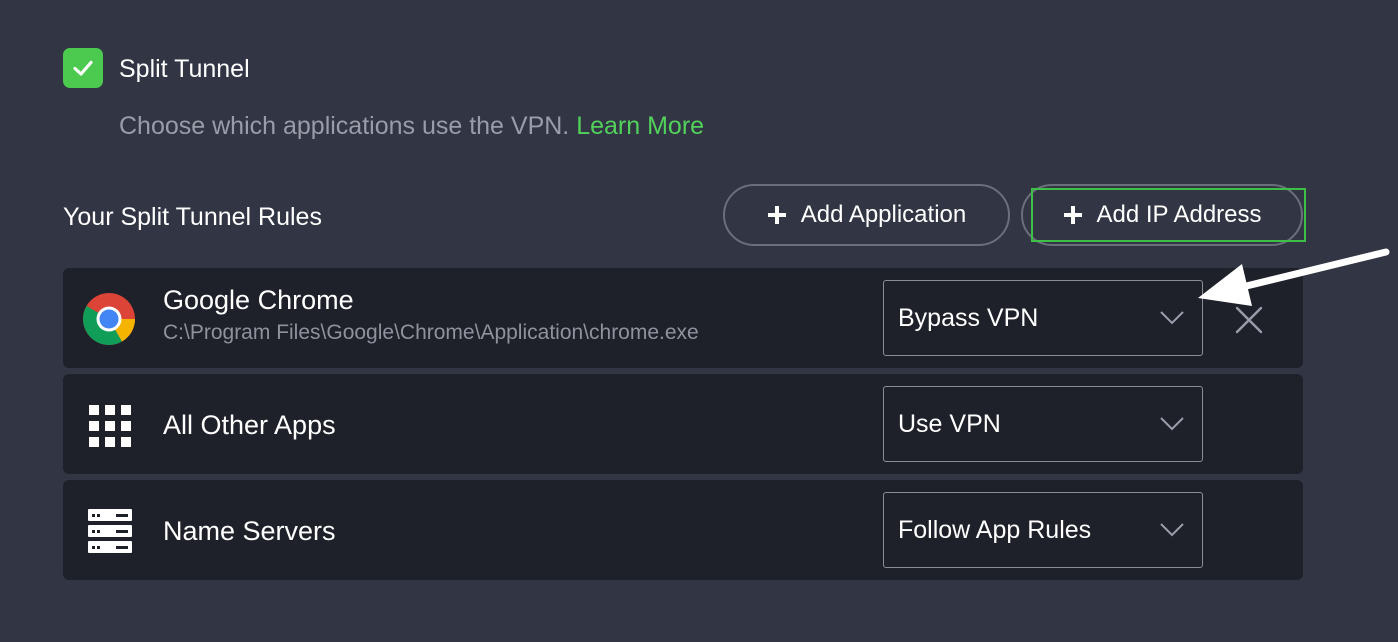  What do you see at coordinates (109, 319) in the screenshot?
I see `chrome-icon` at bounding box center [109, 319].